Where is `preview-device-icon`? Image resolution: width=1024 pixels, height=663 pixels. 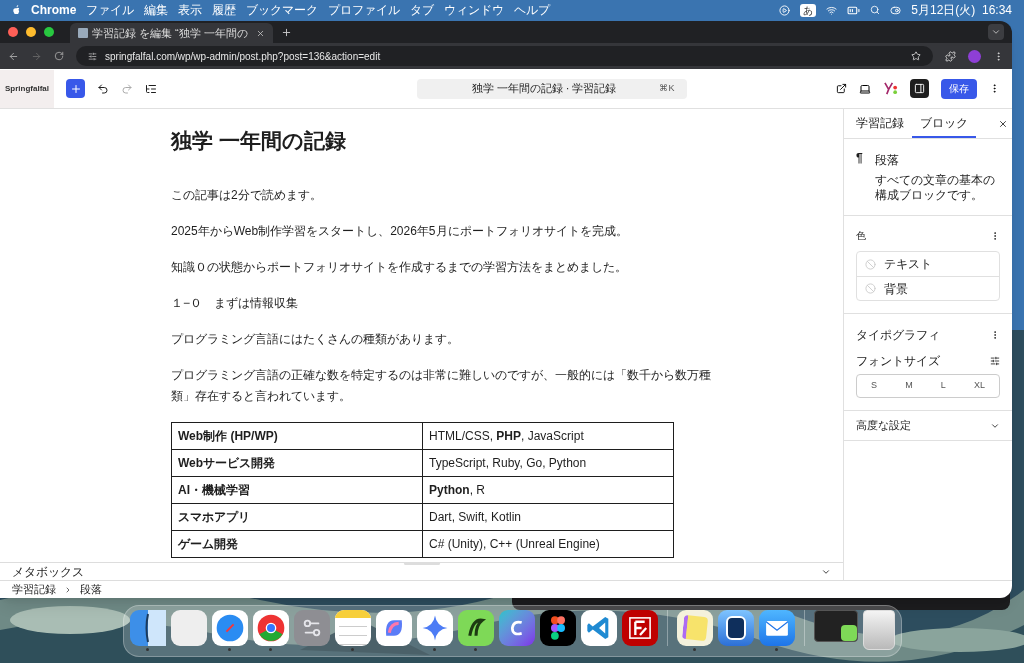
preview-device-icon is located at coordinates (865, 88).